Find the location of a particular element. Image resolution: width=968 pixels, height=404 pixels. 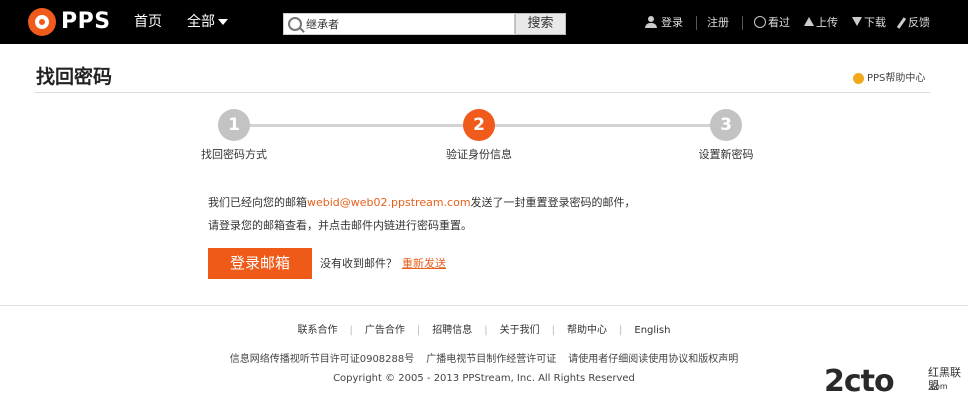

step-3-label: 设置新密码 is located at coordinates (726, 154).